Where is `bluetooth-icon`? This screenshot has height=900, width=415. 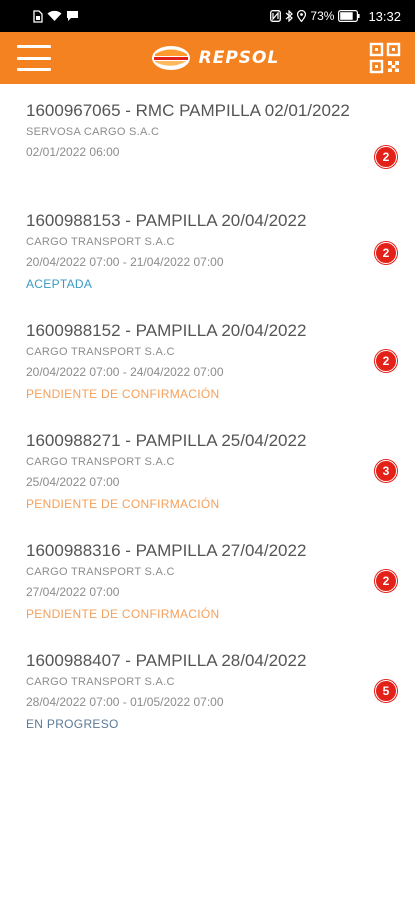 bluetooth-icon is located at coordinates (289, 16).